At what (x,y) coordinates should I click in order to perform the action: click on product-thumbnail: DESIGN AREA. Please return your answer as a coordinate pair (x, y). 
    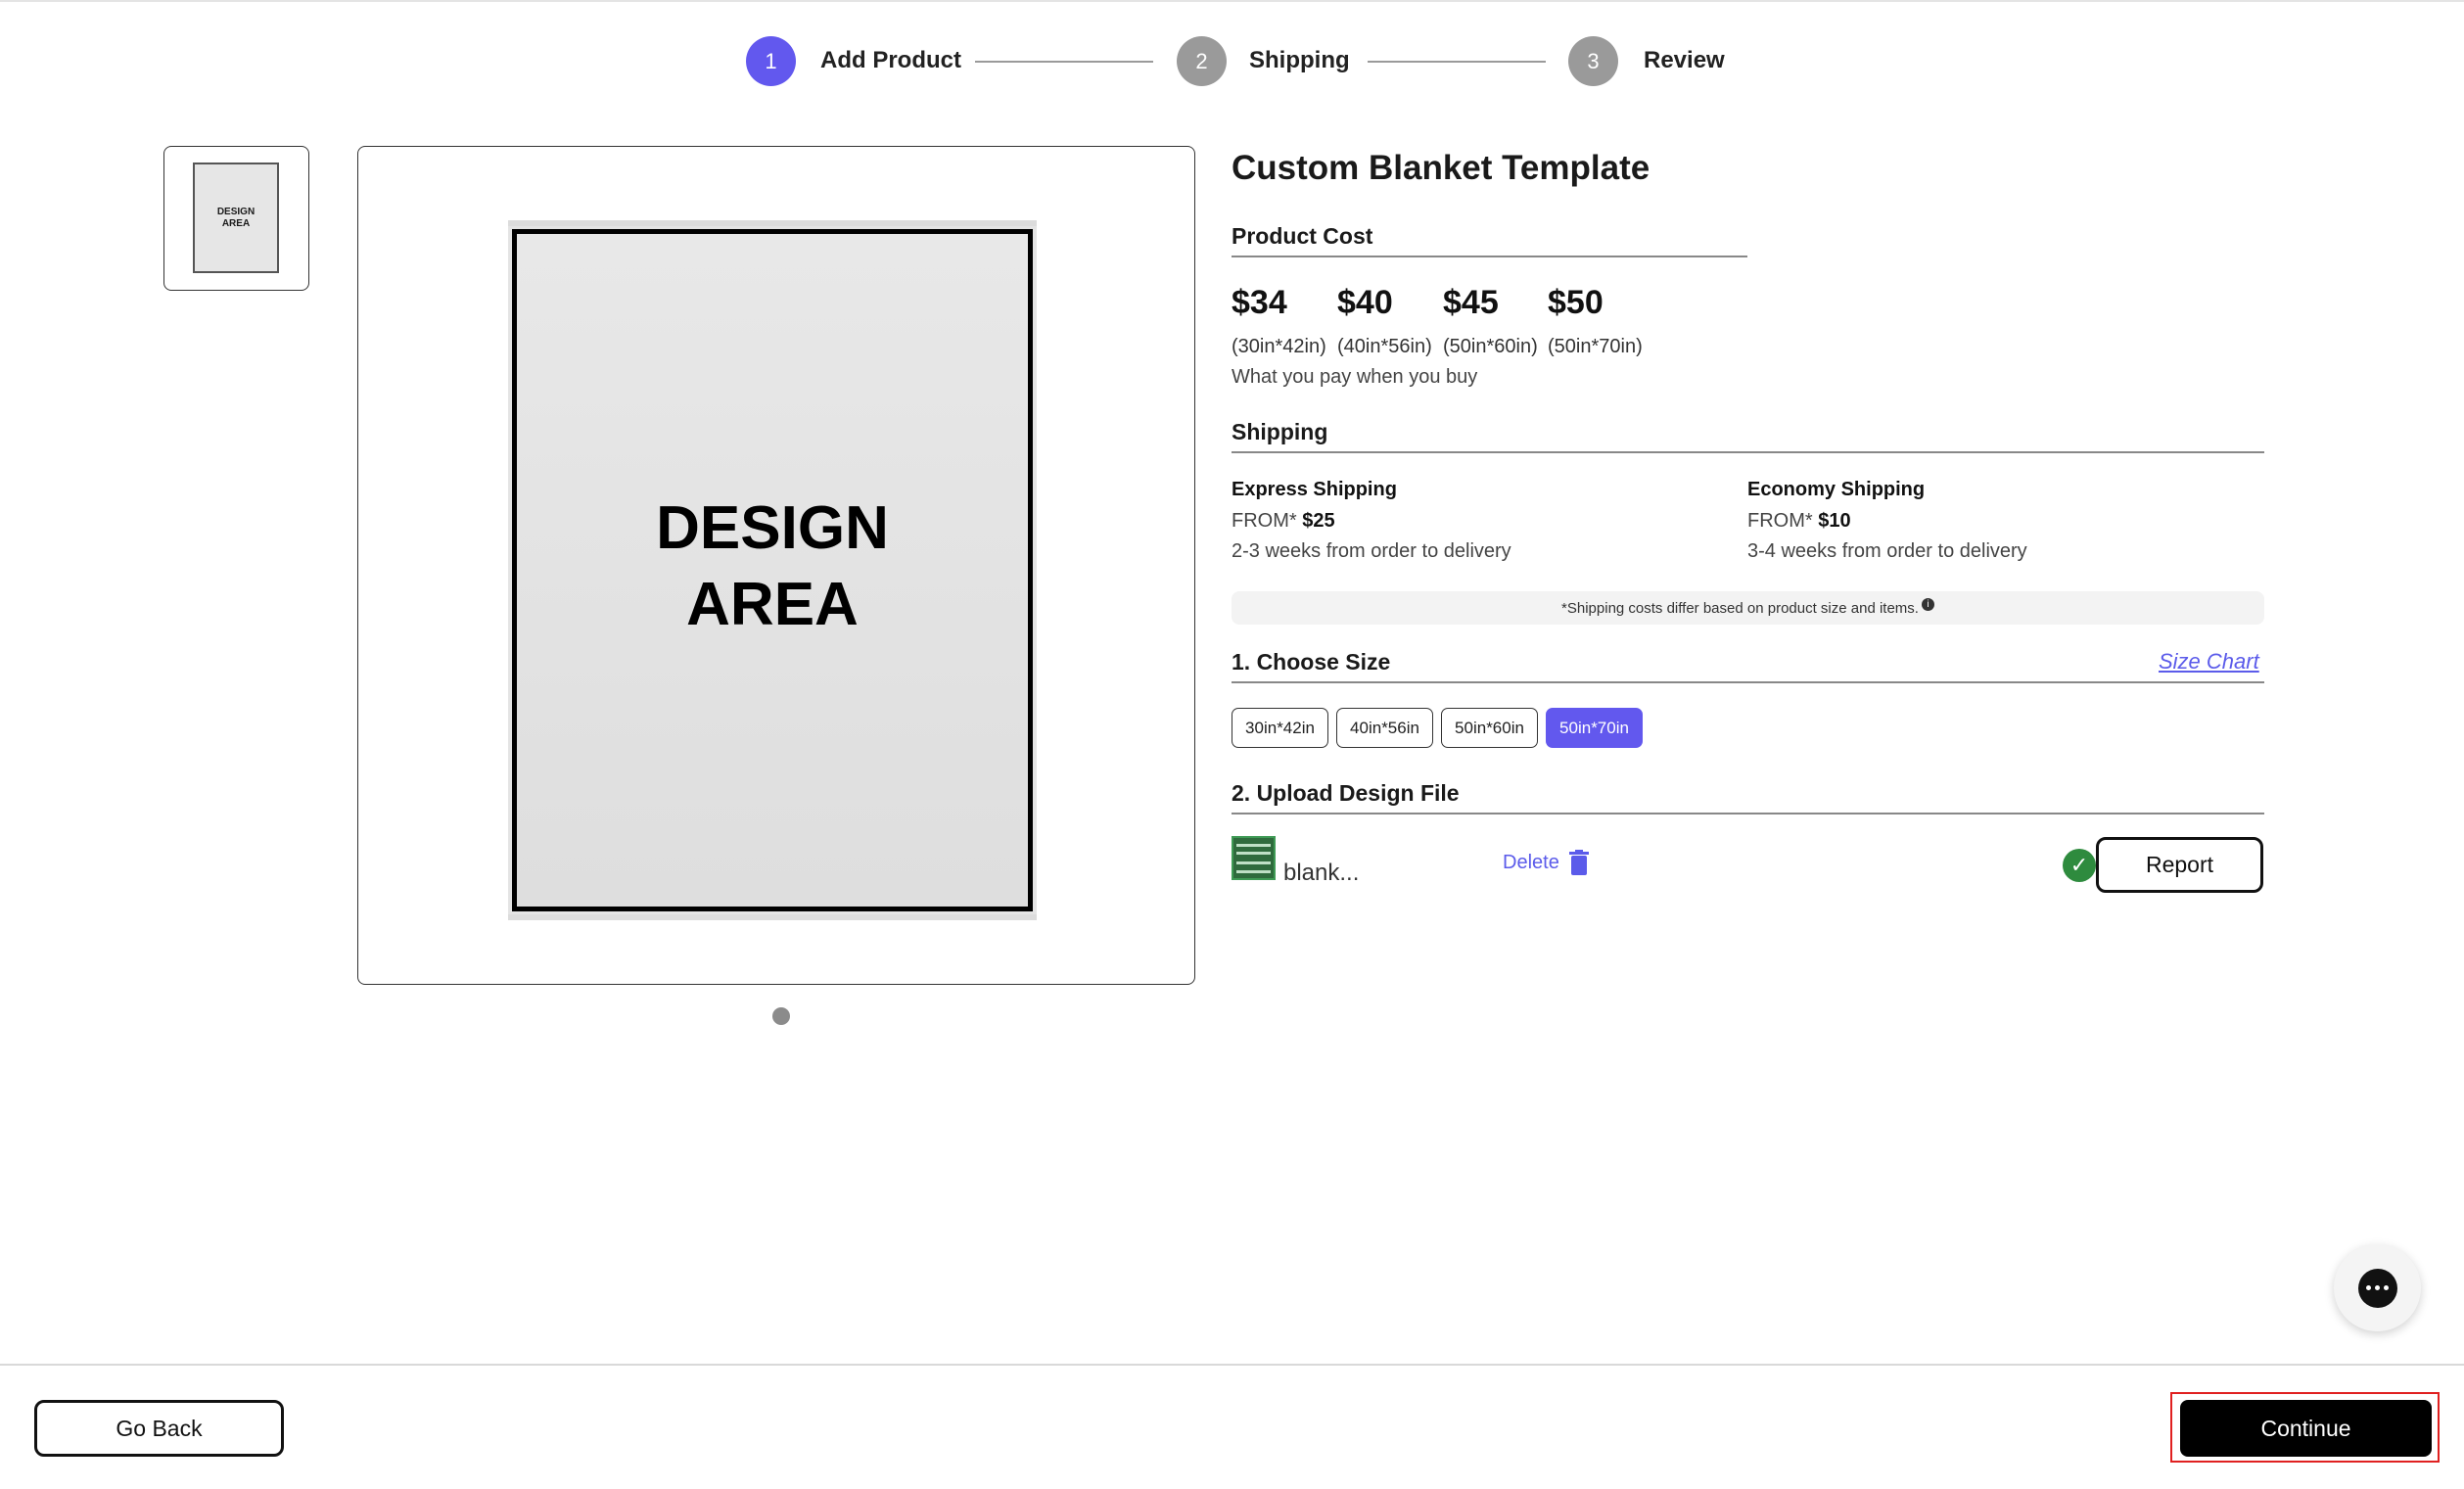
    Looking at the image, I should click on (236, 219).